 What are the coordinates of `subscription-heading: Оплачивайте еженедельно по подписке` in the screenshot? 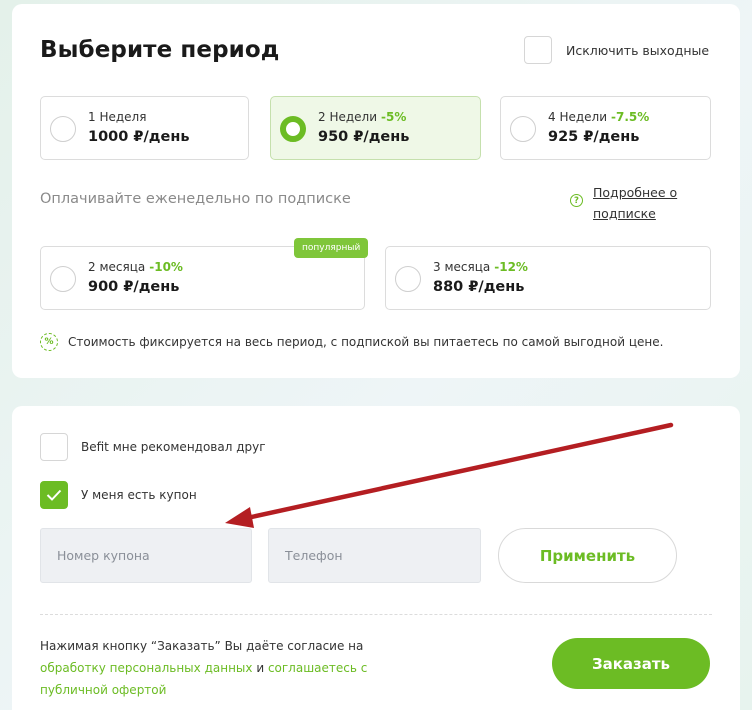 It's located at (195, 199).